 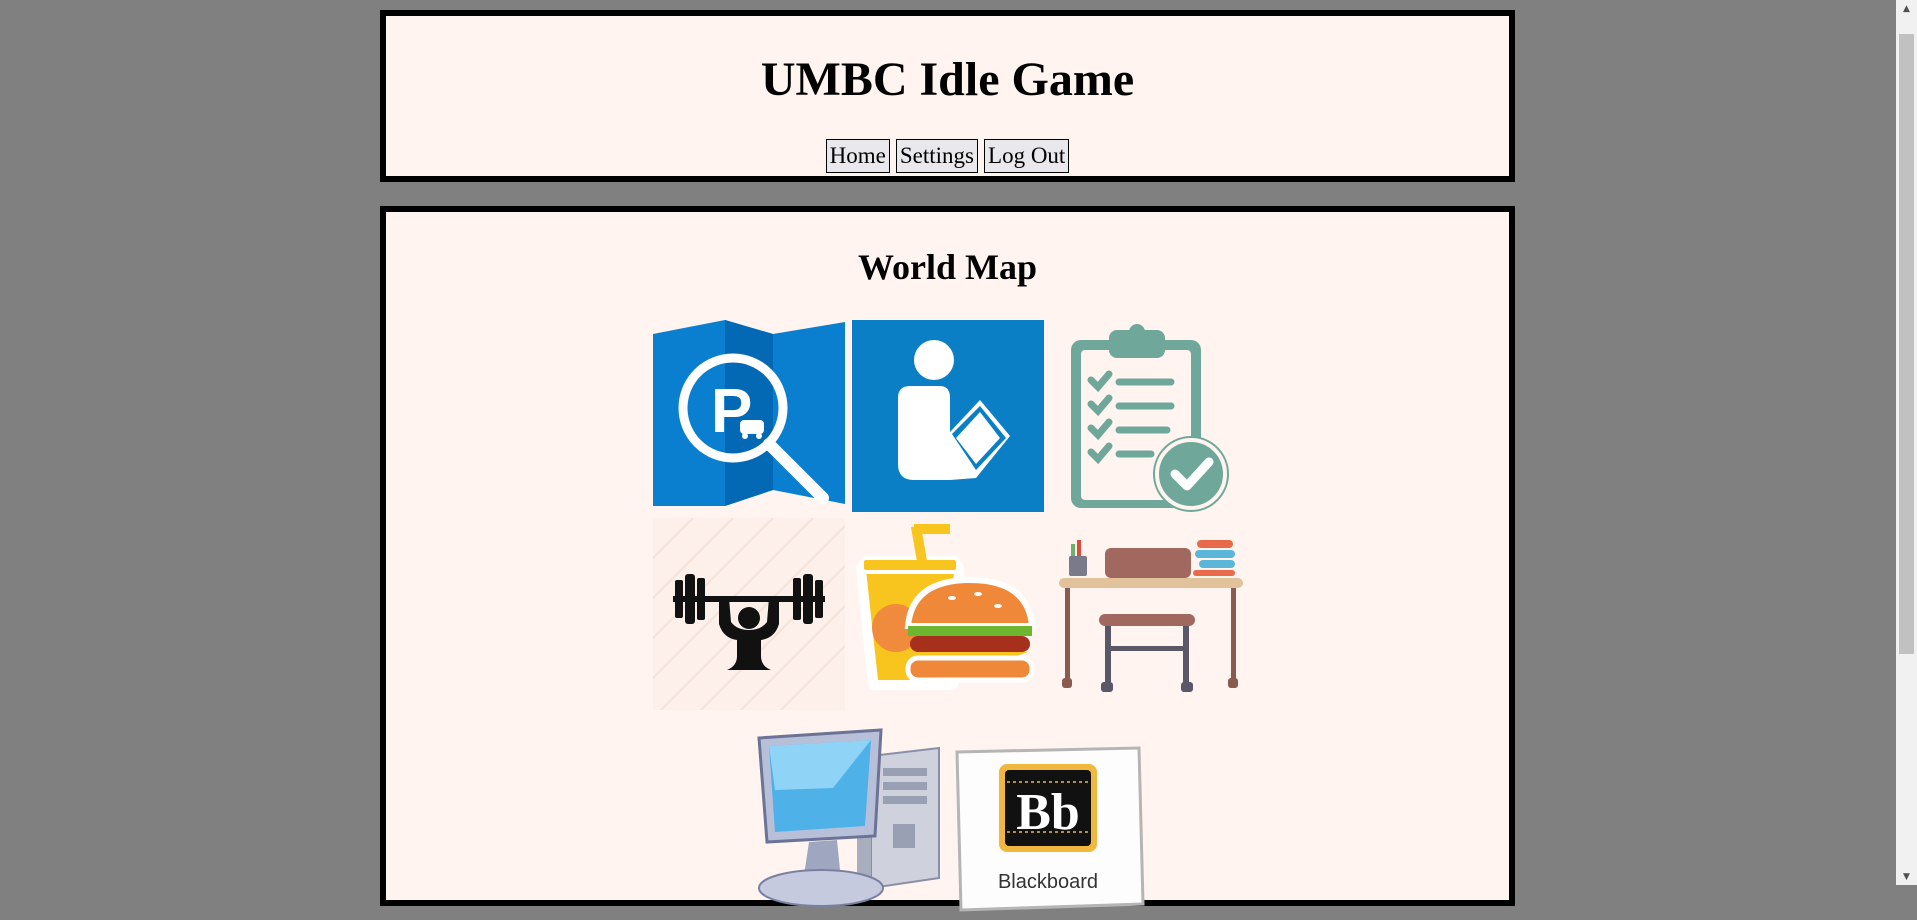 I want to click on blackboard-location: Bb Blackboard, so click(x=1049, y=824).